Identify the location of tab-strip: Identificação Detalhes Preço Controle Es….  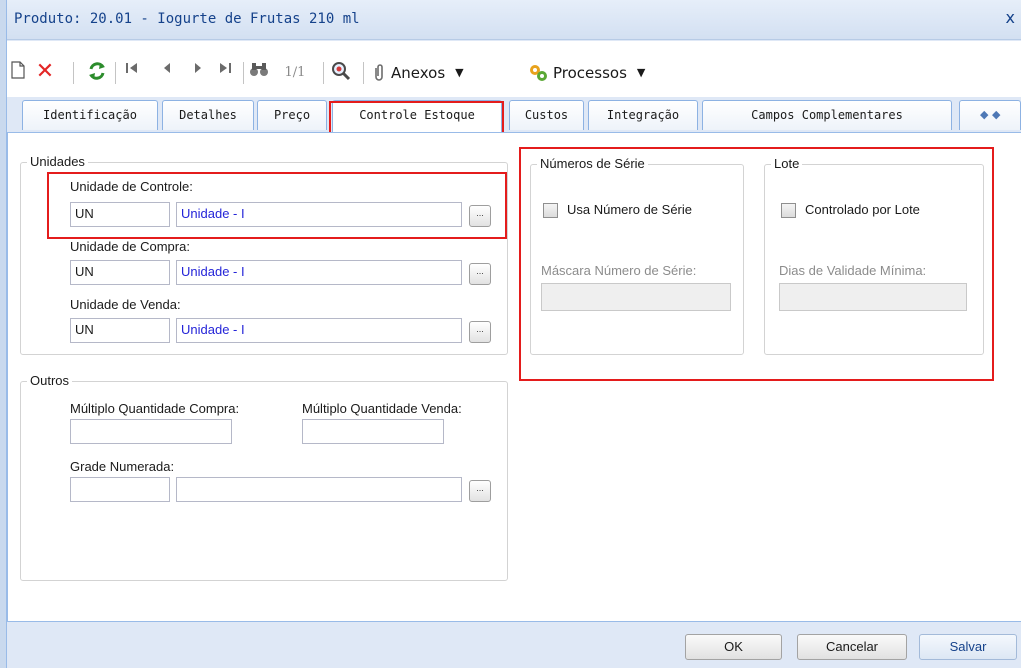
(514, 116).